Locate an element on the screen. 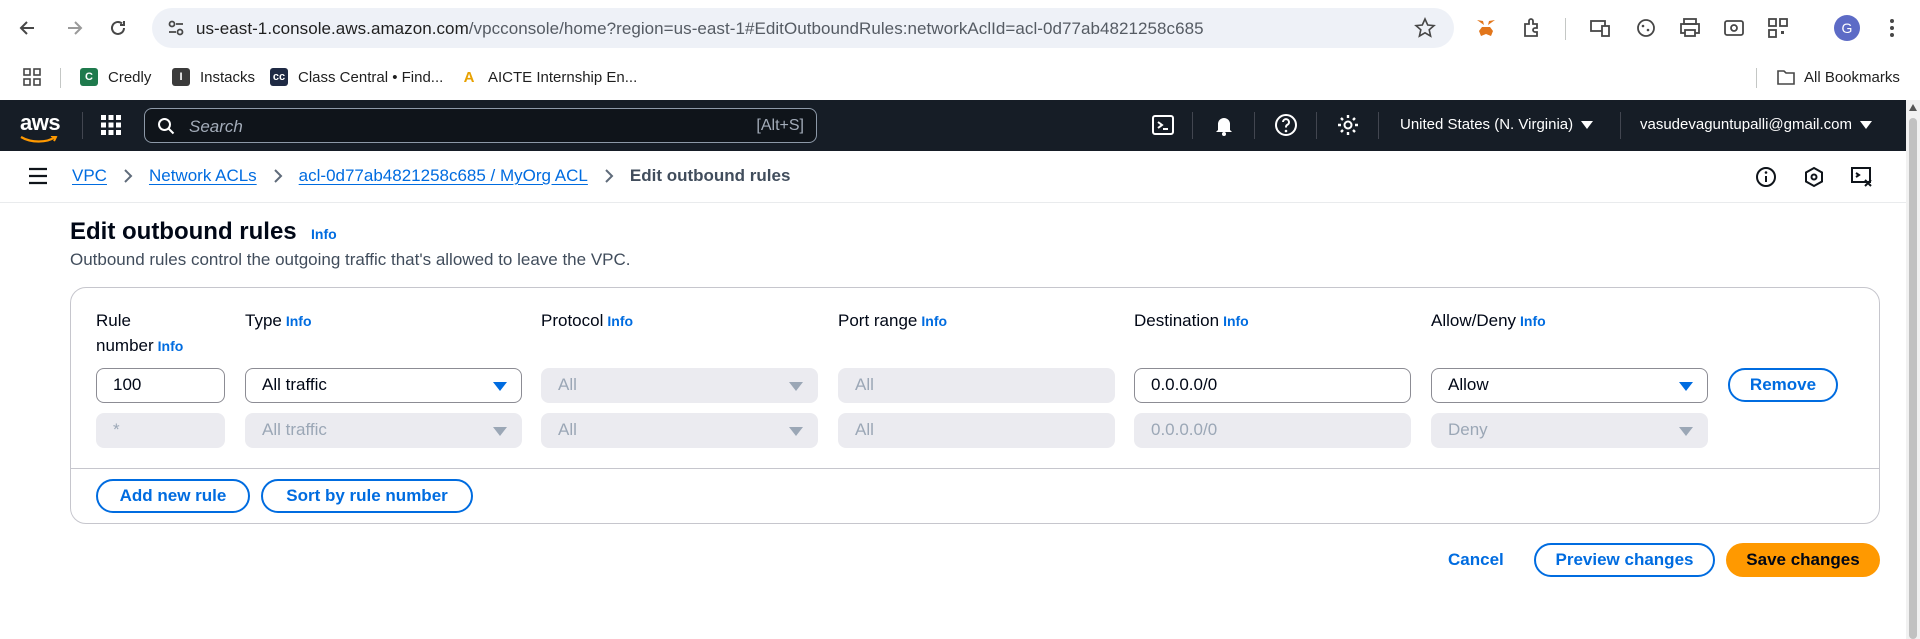 The image size is (1920, 639). account-menu: vasudevaguntupalli@gmail.com is located at coordinates (1756, 124).